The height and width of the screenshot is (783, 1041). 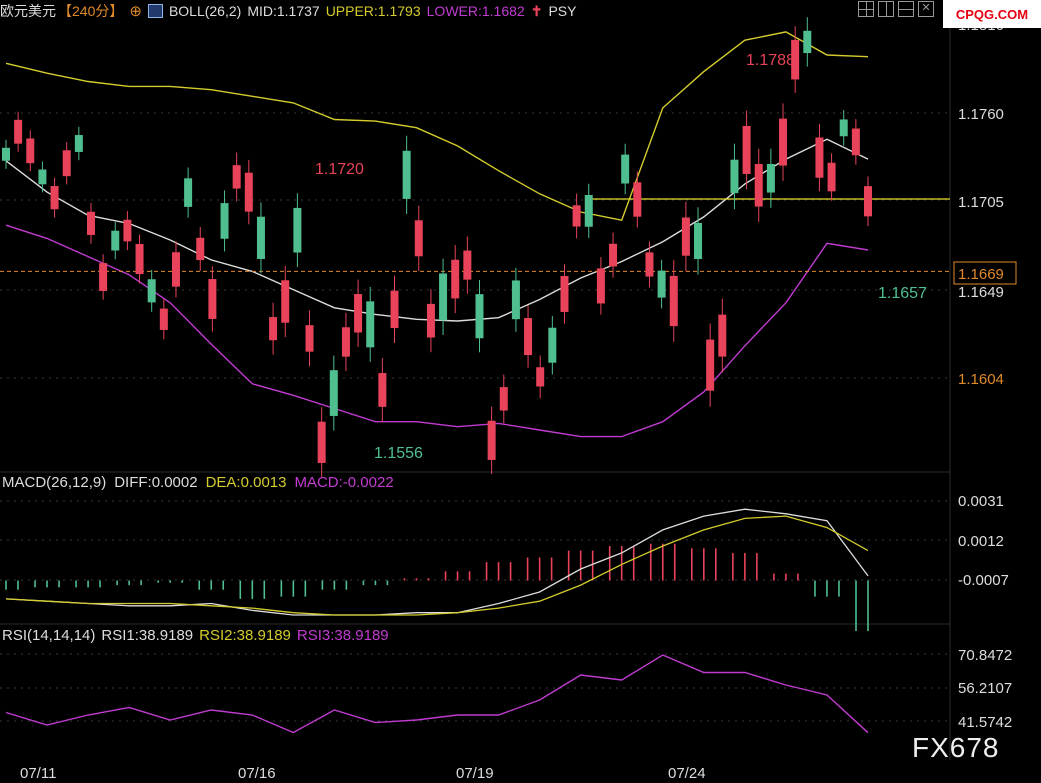 I want to click on rsi-tick: 70.8472, so click(x=985, y=655).